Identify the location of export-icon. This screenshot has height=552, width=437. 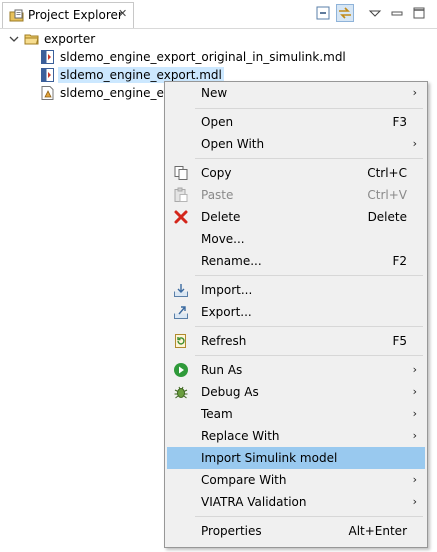
(181, 312).